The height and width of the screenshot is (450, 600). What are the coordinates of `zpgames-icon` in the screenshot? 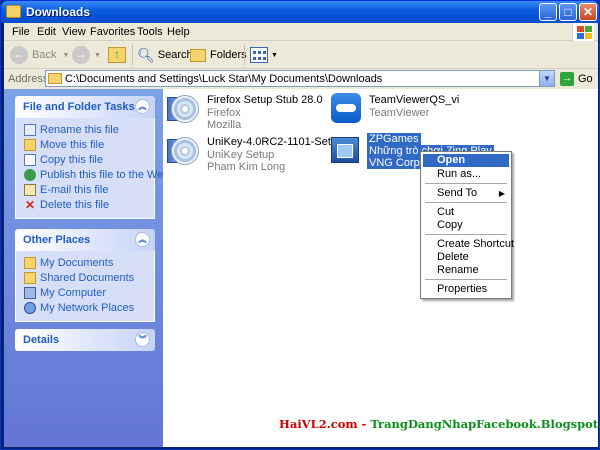 It's located at (346, 152).